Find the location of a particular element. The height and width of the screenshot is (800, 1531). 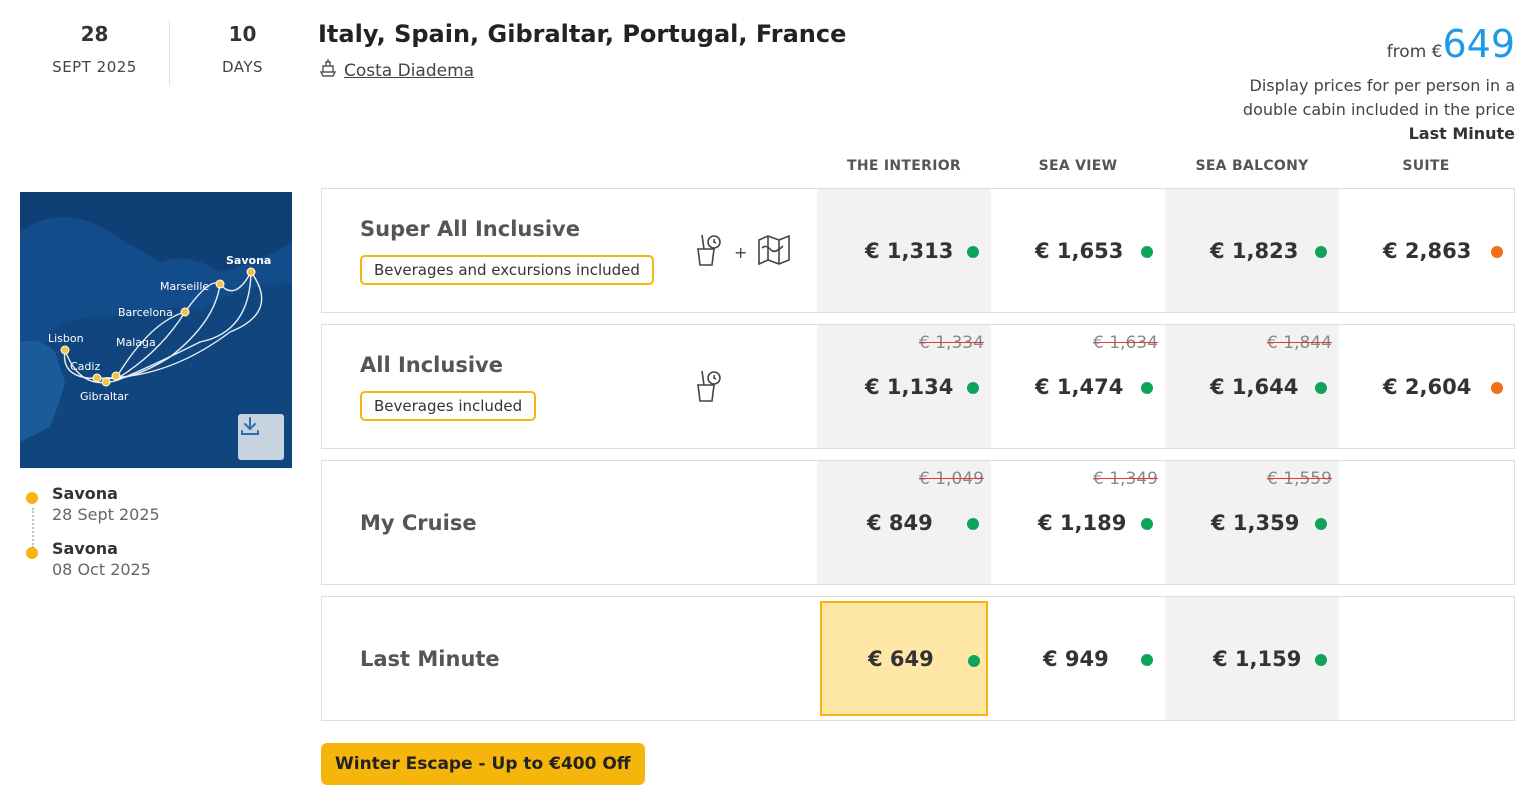

price-note-fare: Last Minute is located at coordinates (1461, 133).